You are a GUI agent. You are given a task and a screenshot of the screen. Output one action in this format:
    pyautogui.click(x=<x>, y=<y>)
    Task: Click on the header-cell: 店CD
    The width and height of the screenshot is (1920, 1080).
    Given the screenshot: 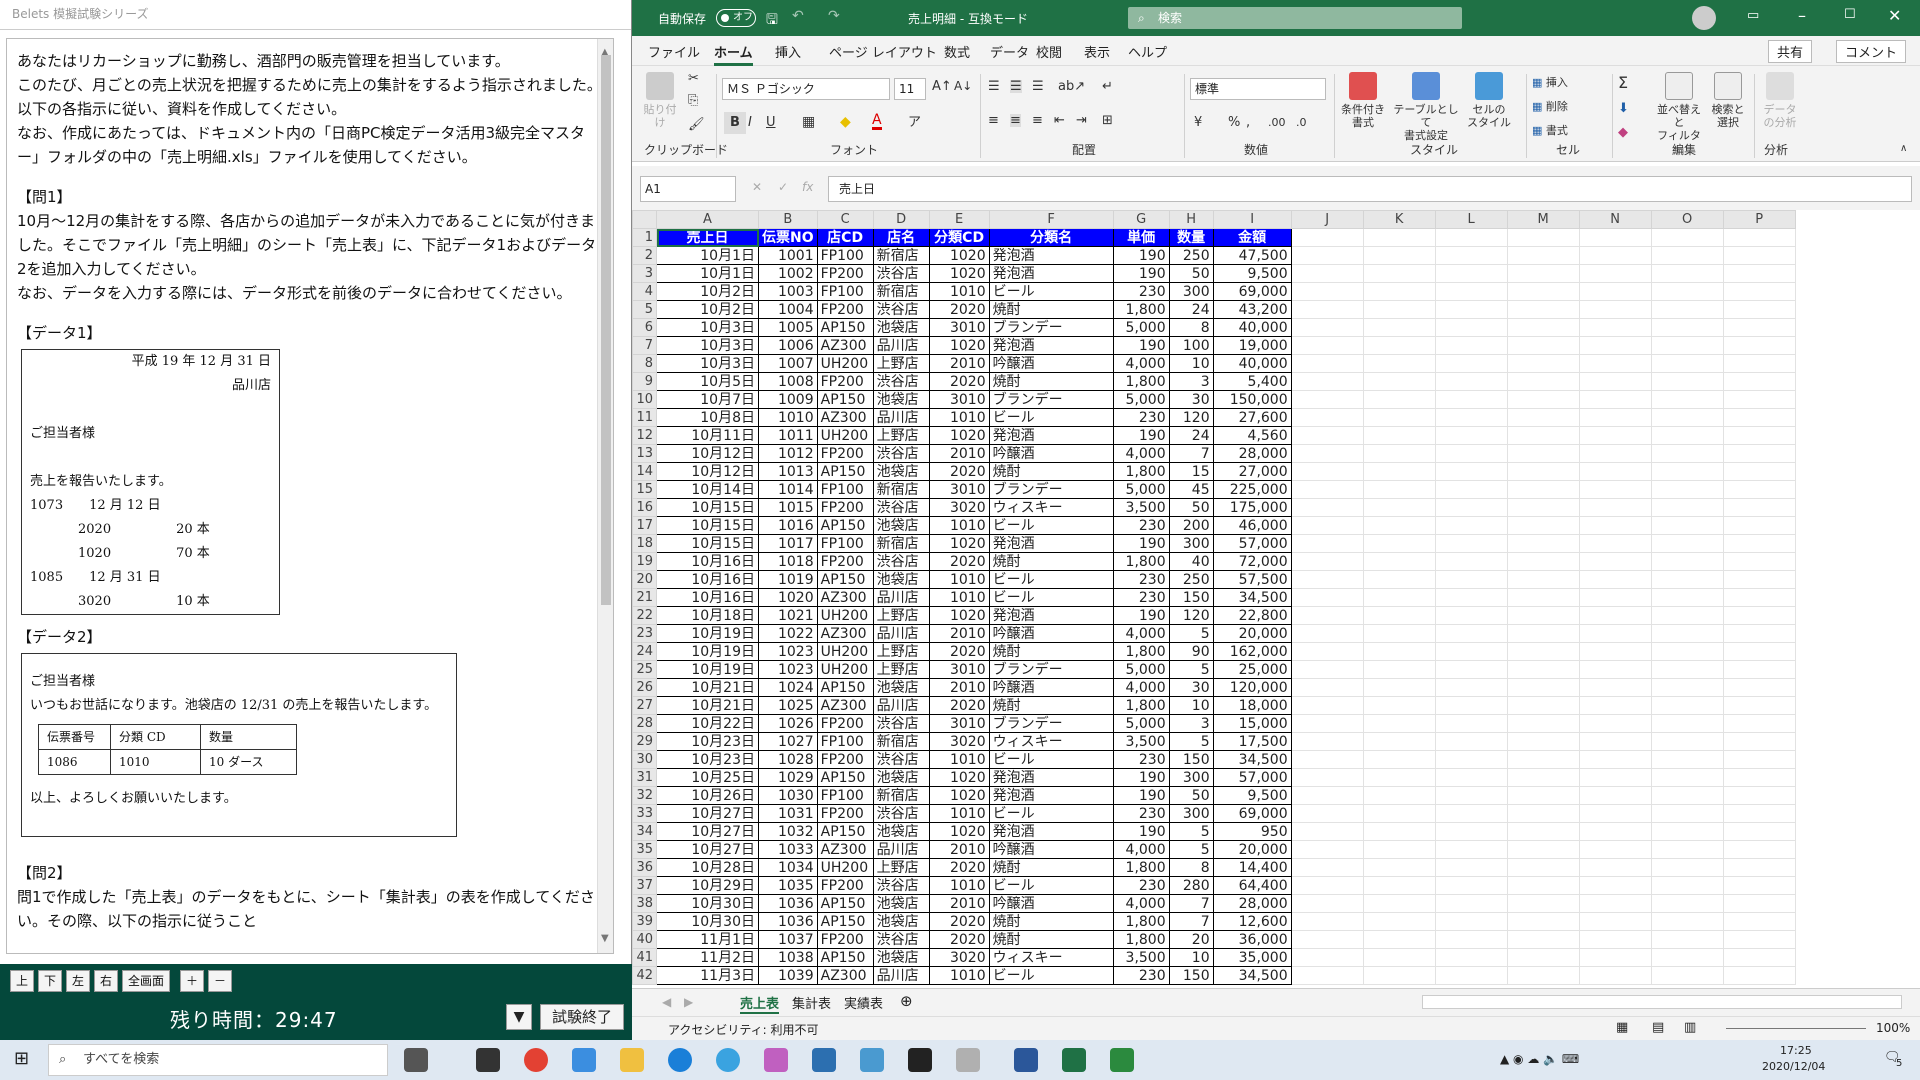 What is the action you would take?
    pyautogui.click(x=845, y=237)
    